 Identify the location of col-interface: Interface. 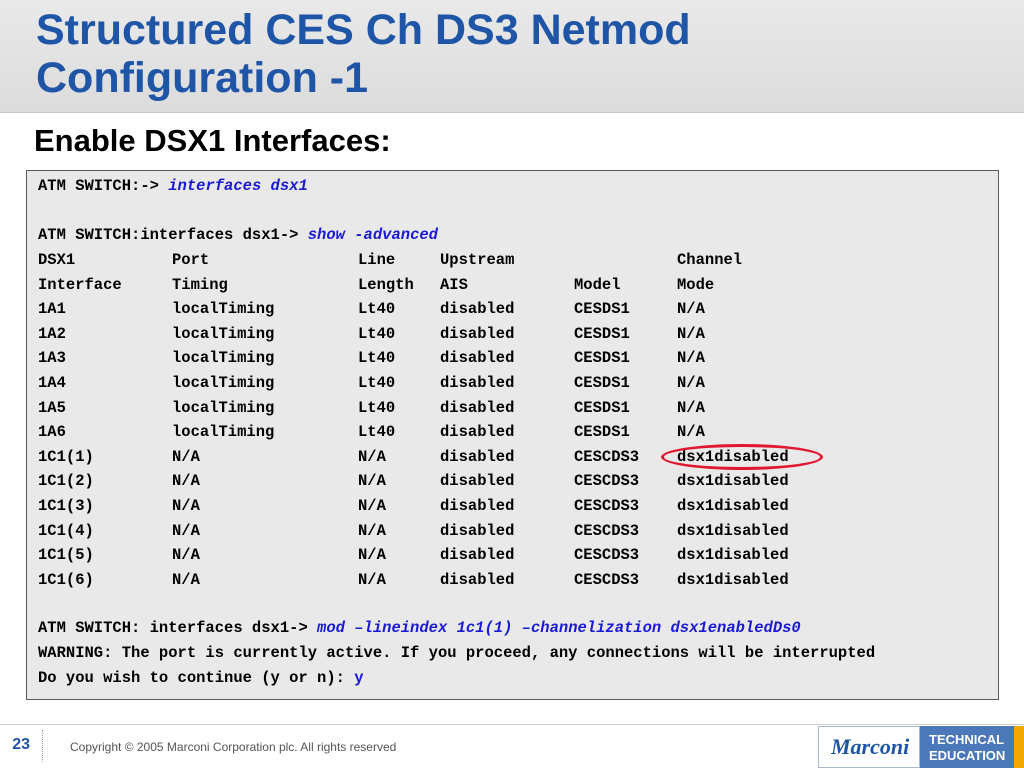
(80, 284).